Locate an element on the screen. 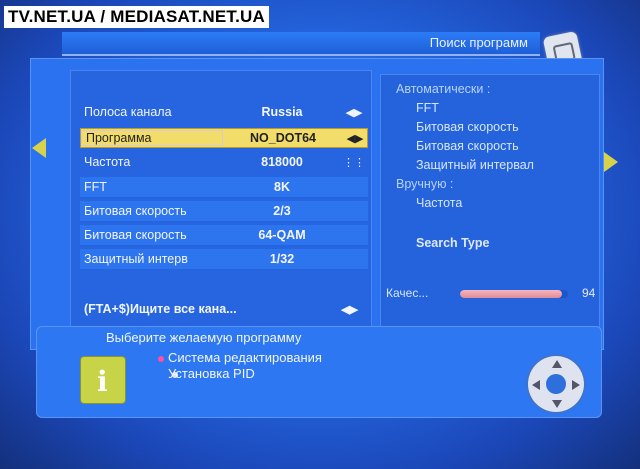  setting-row-guard-interval: Защитный интерв 1/32 is located at coordinates (224, 259).